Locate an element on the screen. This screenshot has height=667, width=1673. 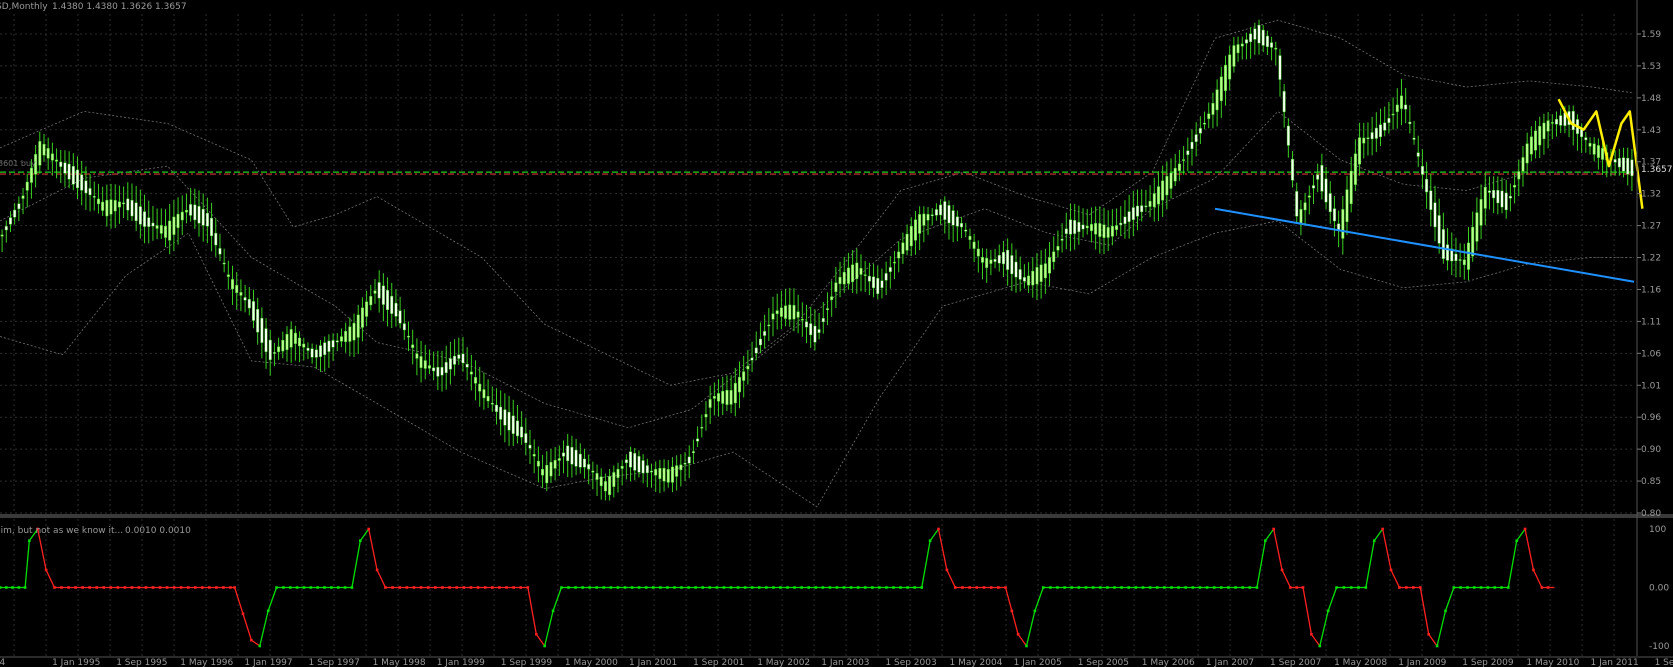
indicator-values: 0.0010 0.0010 is located at coordinates (158, 531).